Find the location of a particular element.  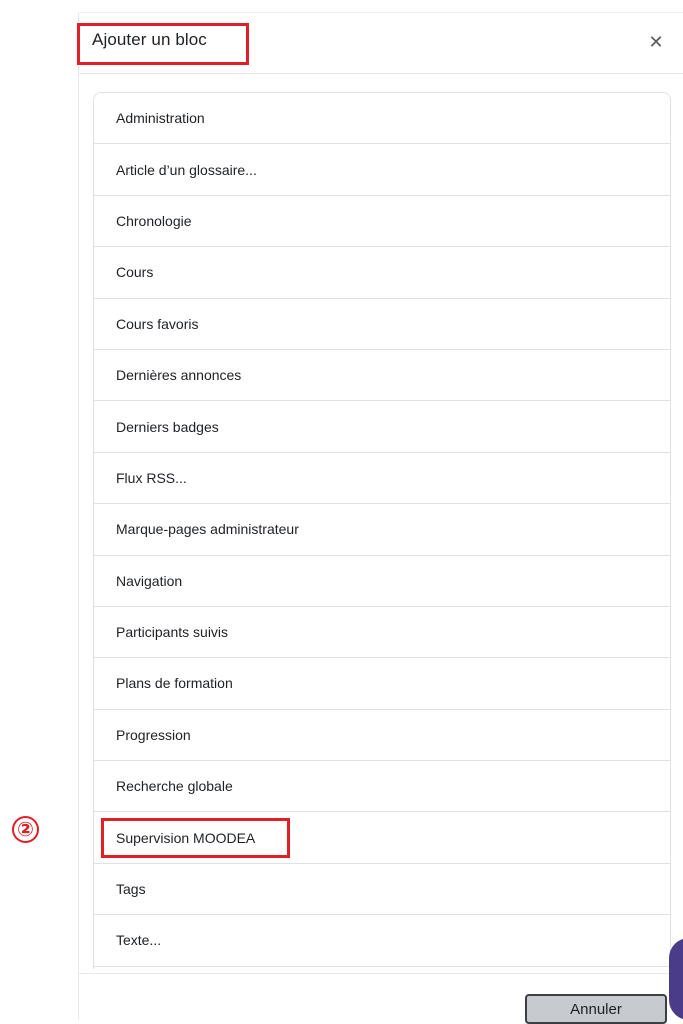

block-item-label: Marque-pages administrateur is located at coordinates (207, 529).